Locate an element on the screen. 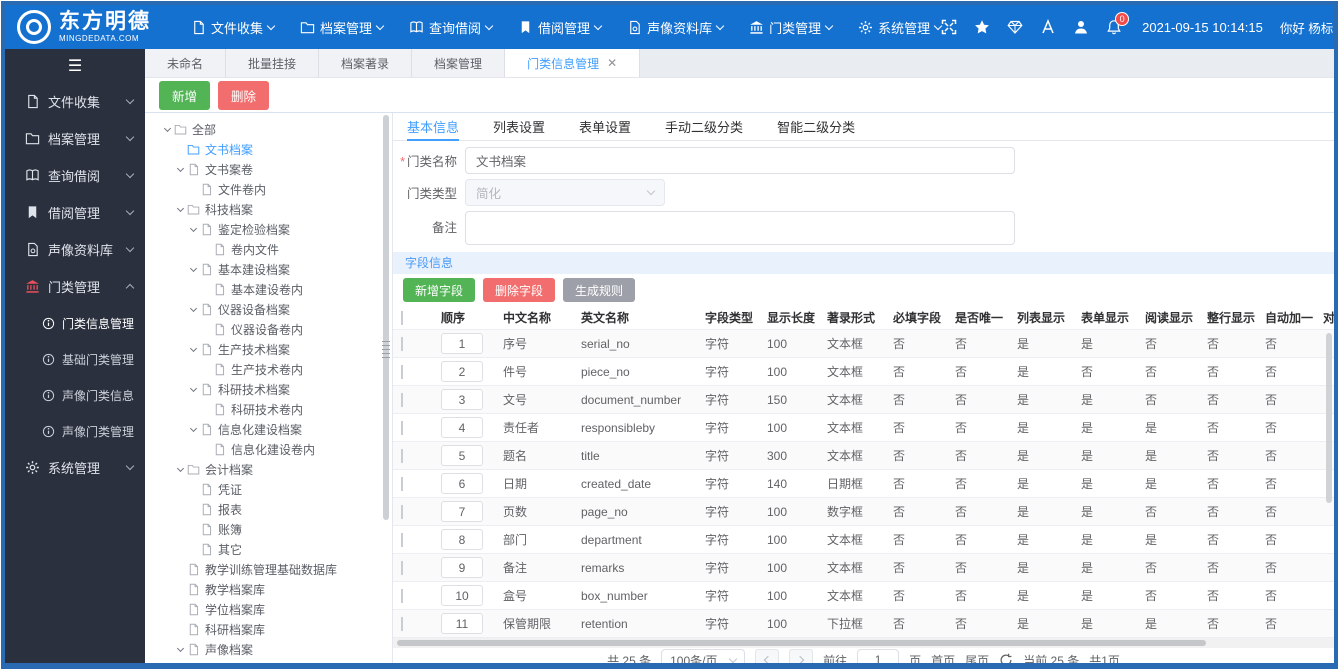  column-header: 自动加一 is located at coordinates (1286, 317).